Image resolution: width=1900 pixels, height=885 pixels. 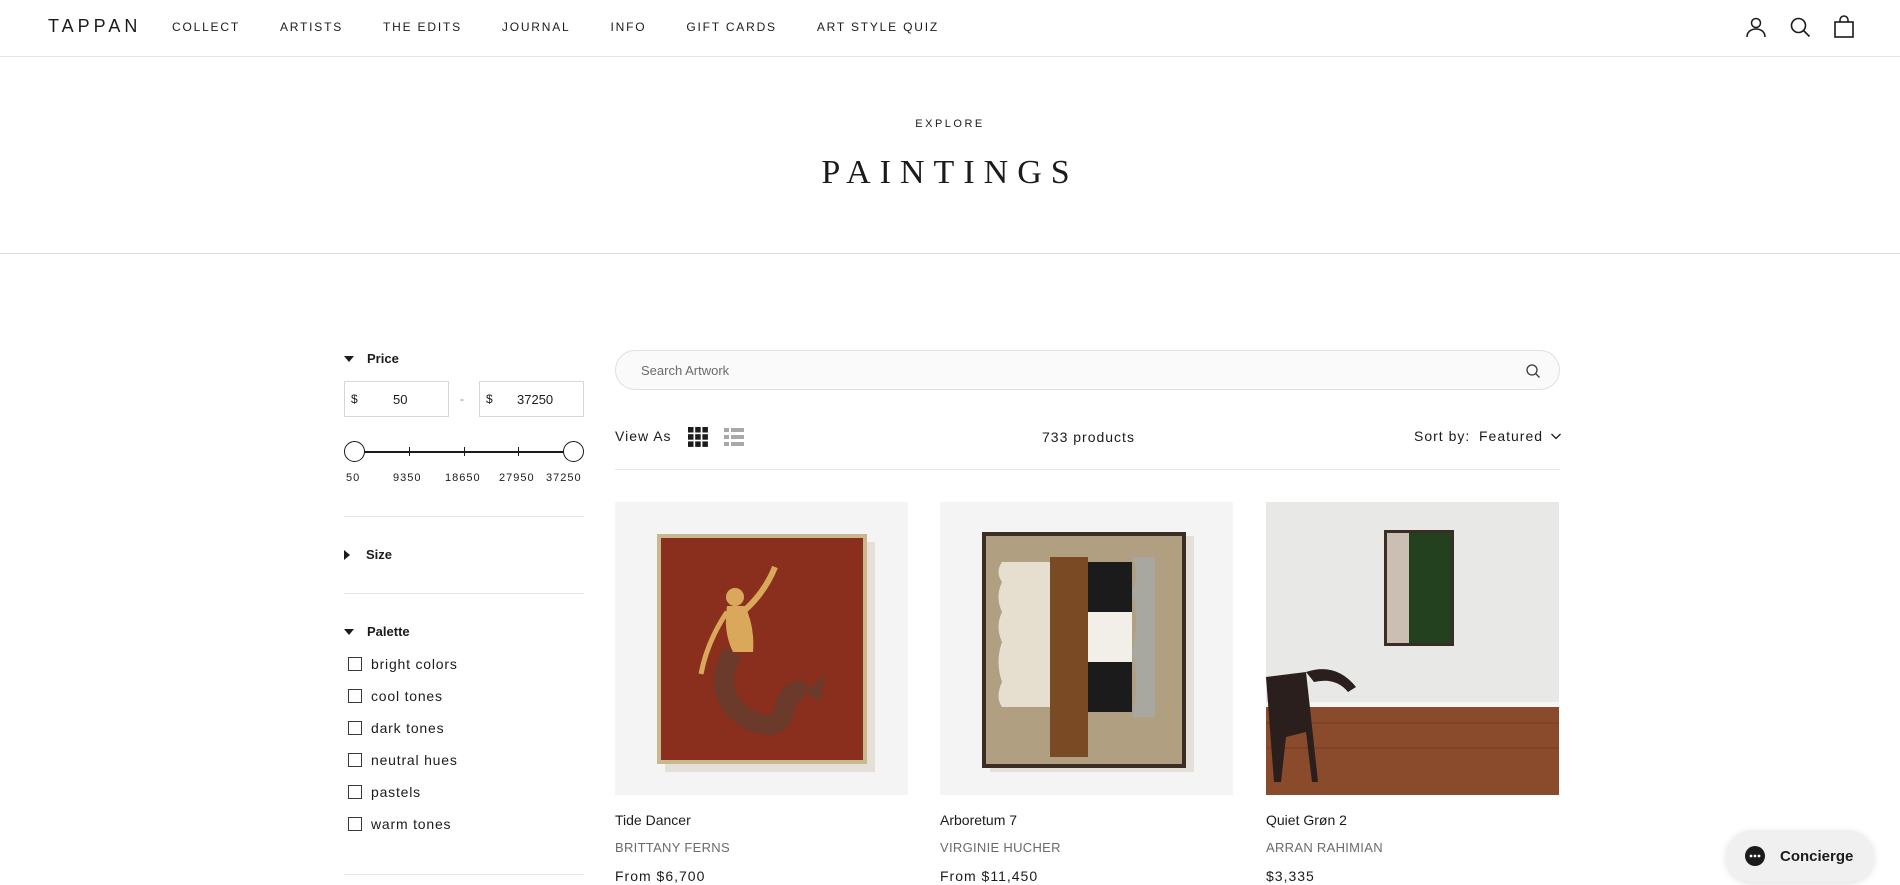 I want to click on grid-view-icon, so click(x=698, y=437).